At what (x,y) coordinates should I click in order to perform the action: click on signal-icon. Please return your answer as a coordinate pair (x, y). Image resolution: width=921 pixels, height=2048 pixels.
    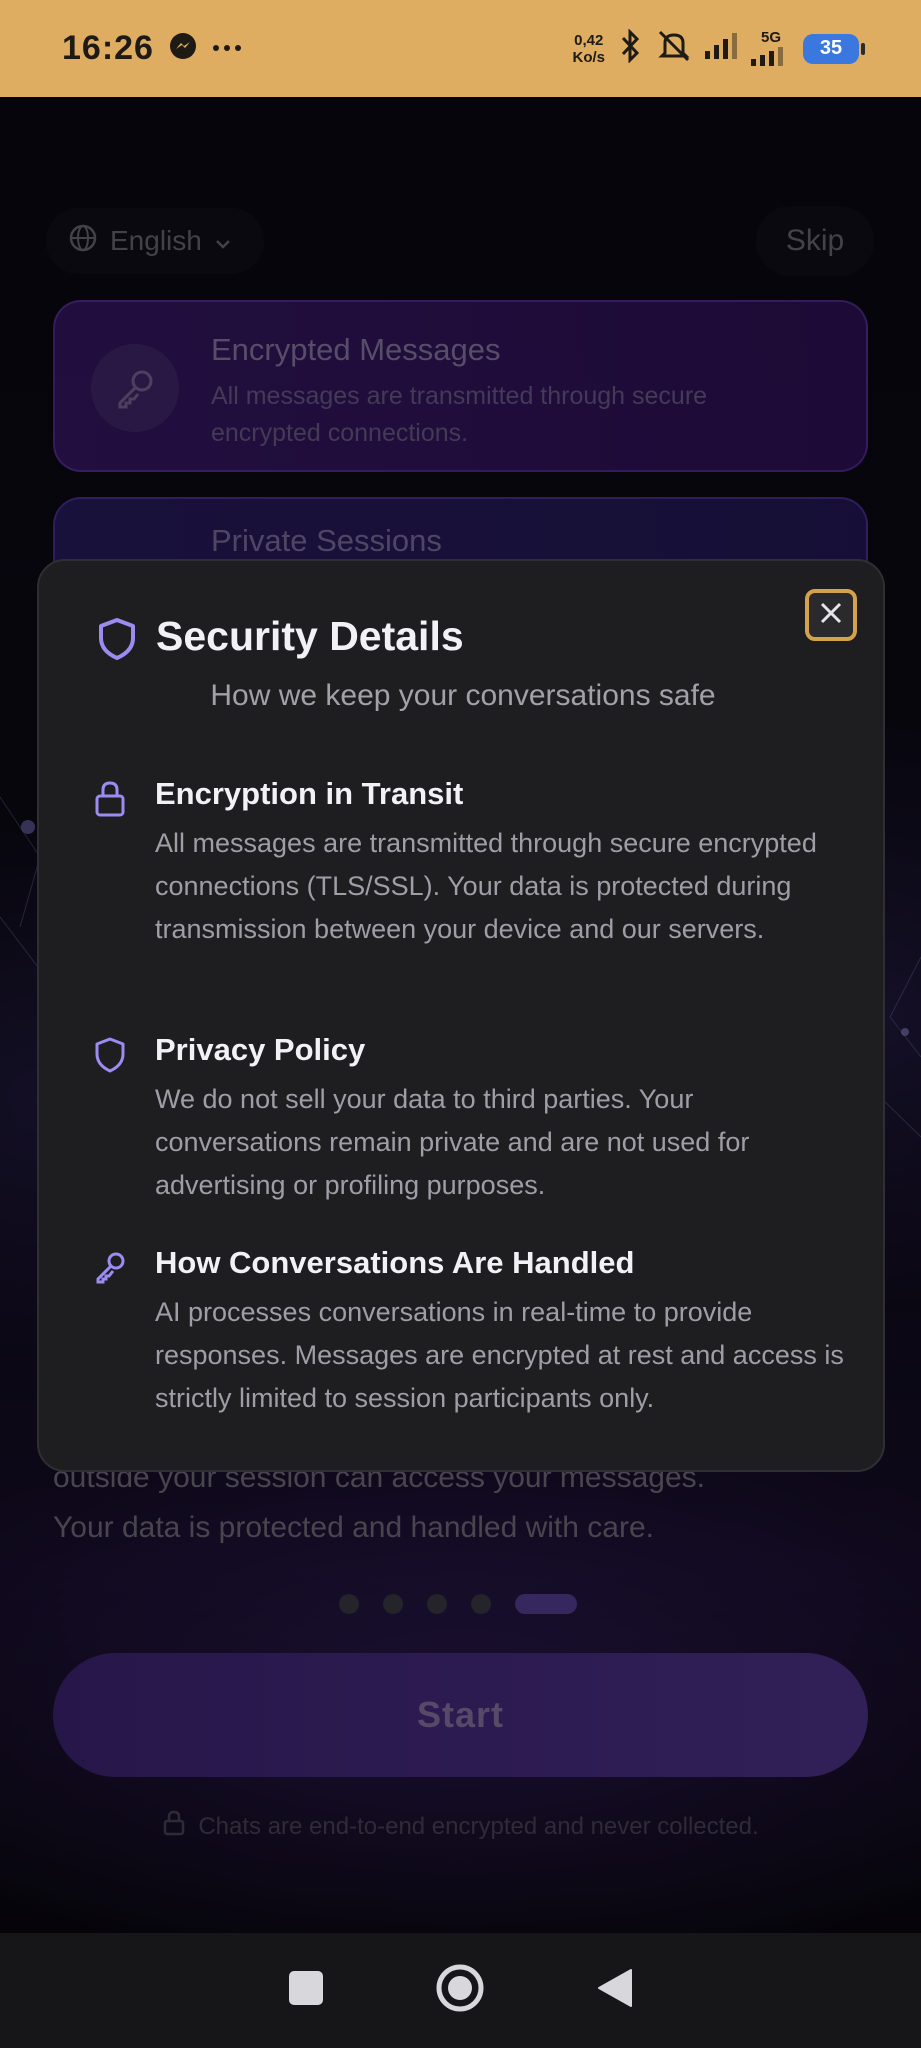
    Looking at the image, I should click on (721, 48).